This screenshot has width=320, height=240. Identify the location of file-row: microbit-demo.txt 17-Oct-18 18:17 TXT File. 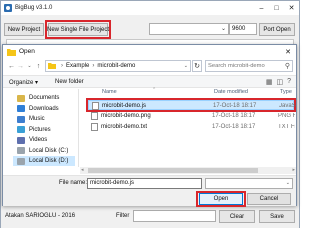
(191, 127).